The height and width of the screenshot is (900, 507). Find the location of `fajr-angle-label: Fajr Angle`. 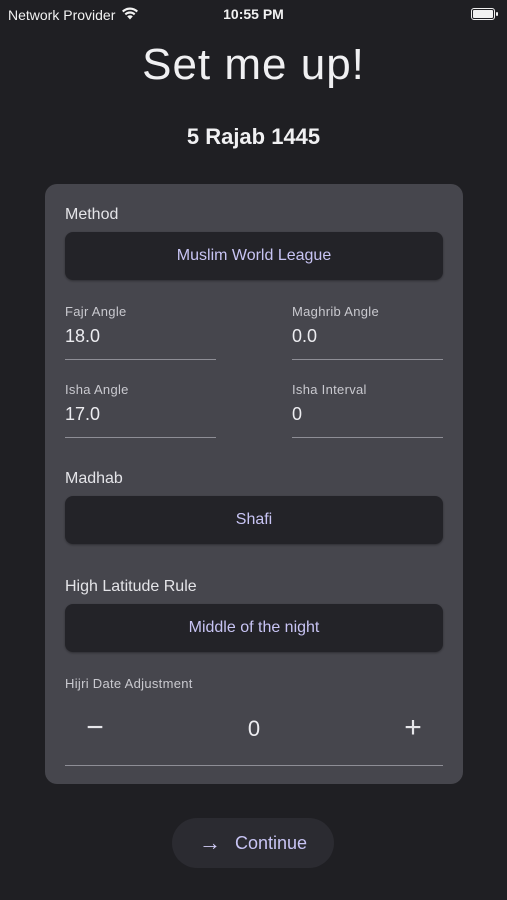

fajr-angle-label: Fajr Angle is located at coordinates (96, 311).